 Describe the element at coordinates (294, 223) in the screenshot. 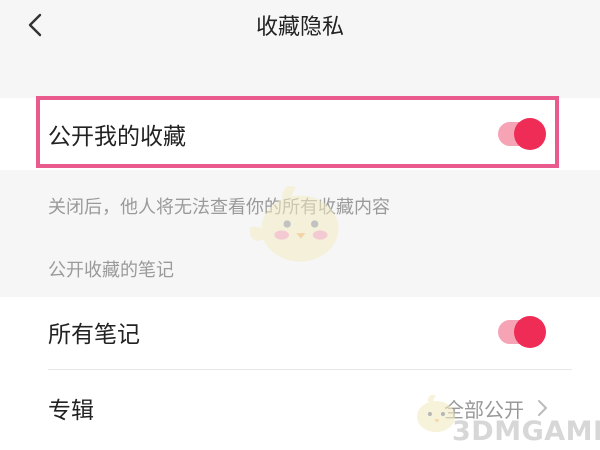

I see `mascot-watermark-icon` at that location.